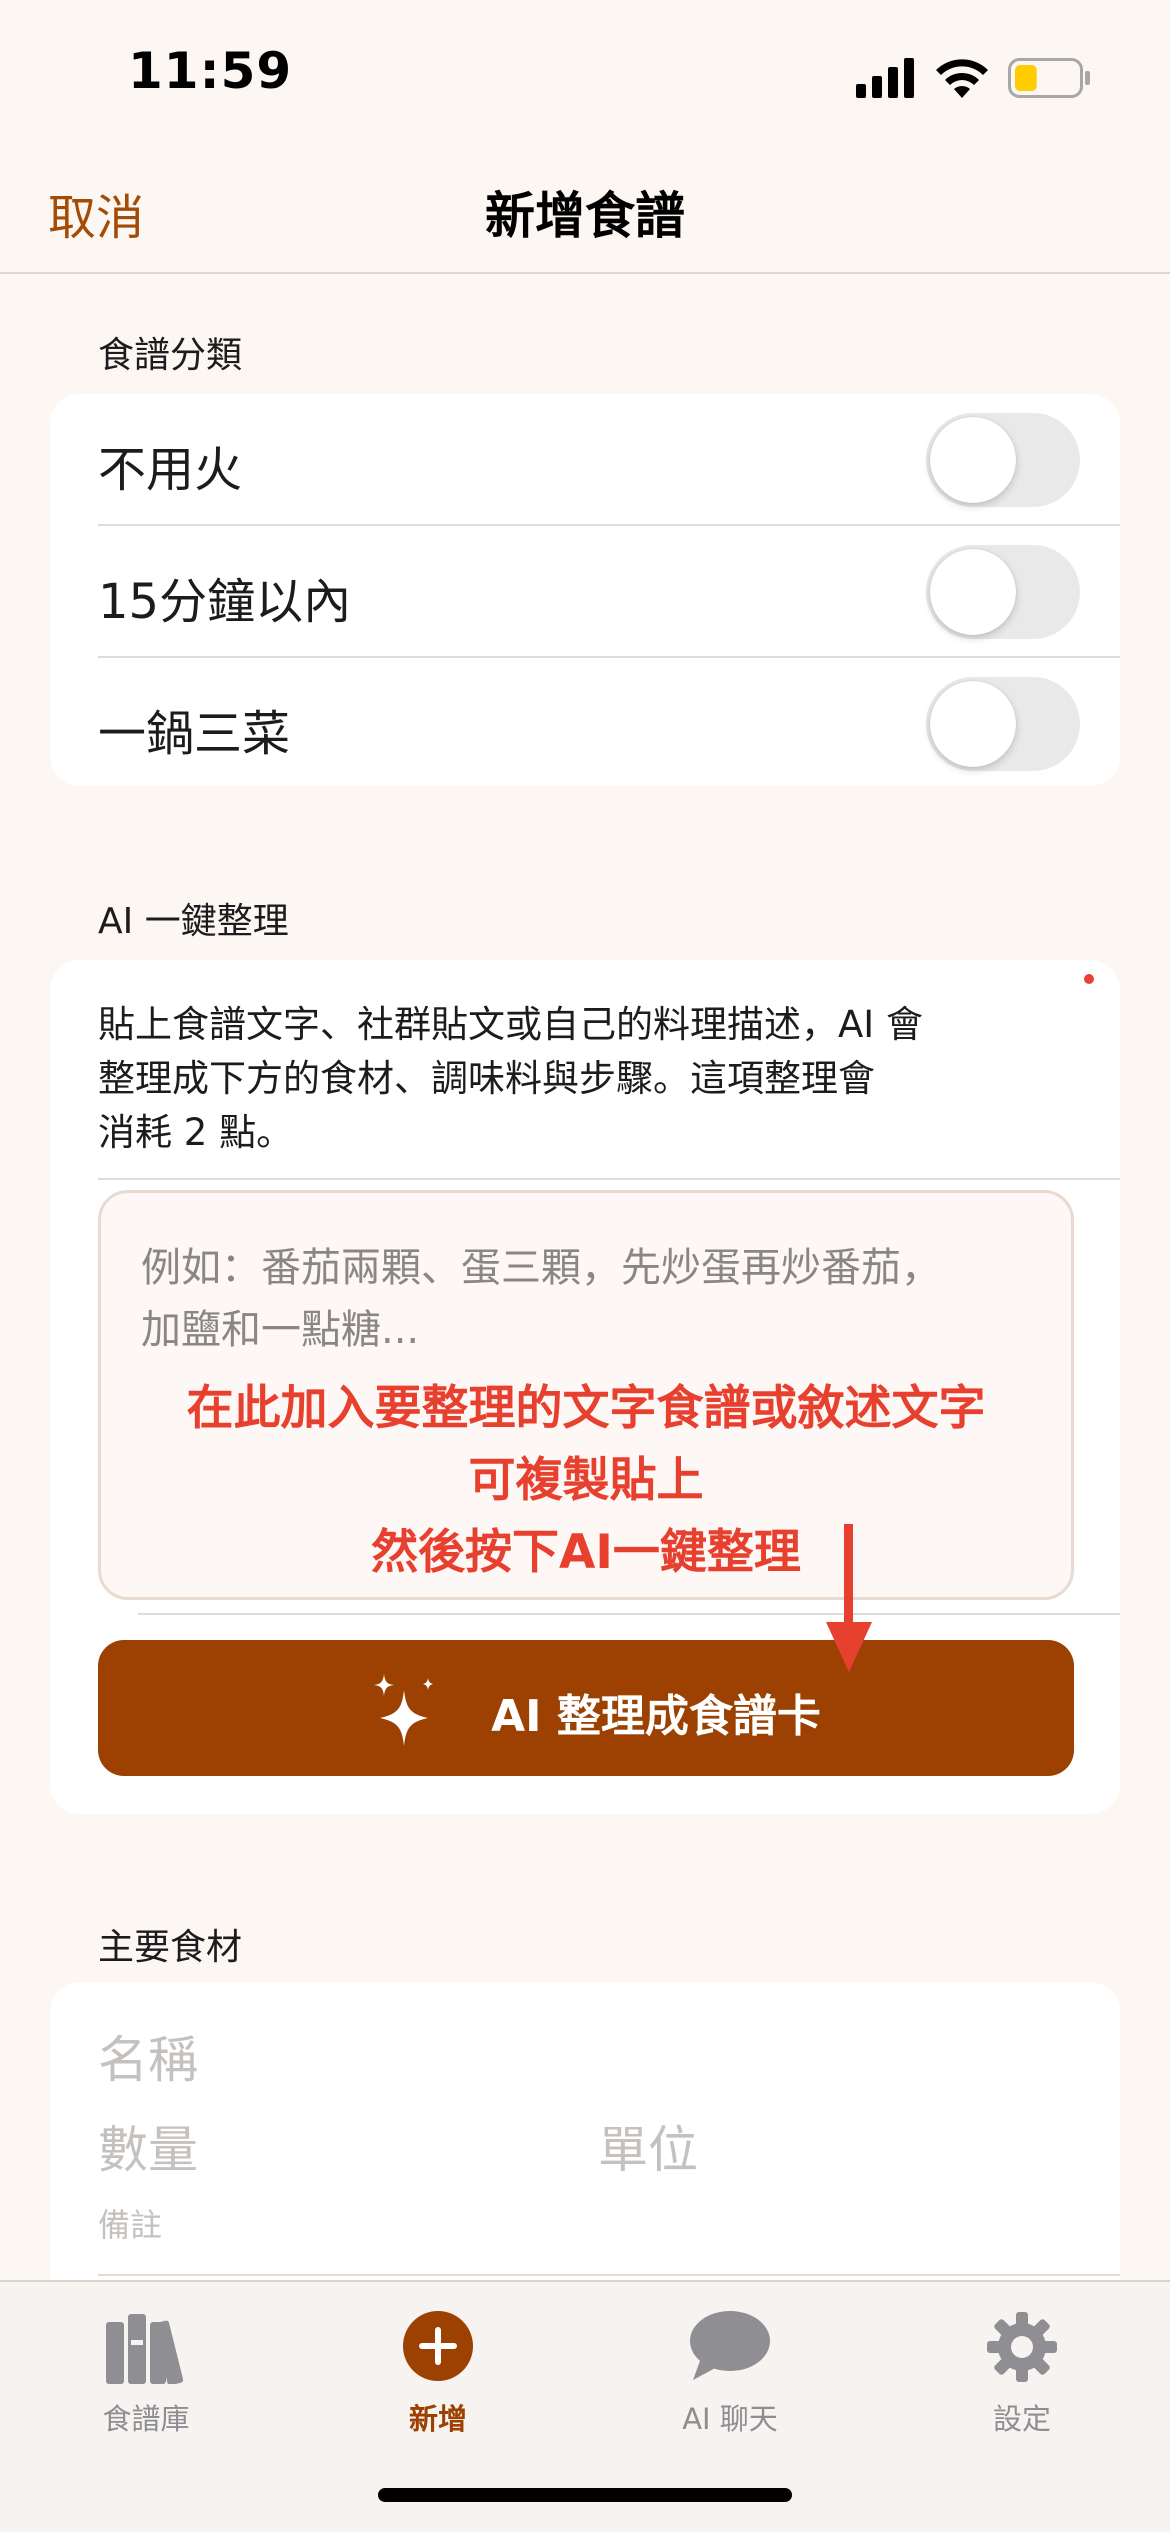 The width and height of the screenshot is (1170, 2532). I want to click on toggle-row-no-fire: 不用火, so click(585, 460).